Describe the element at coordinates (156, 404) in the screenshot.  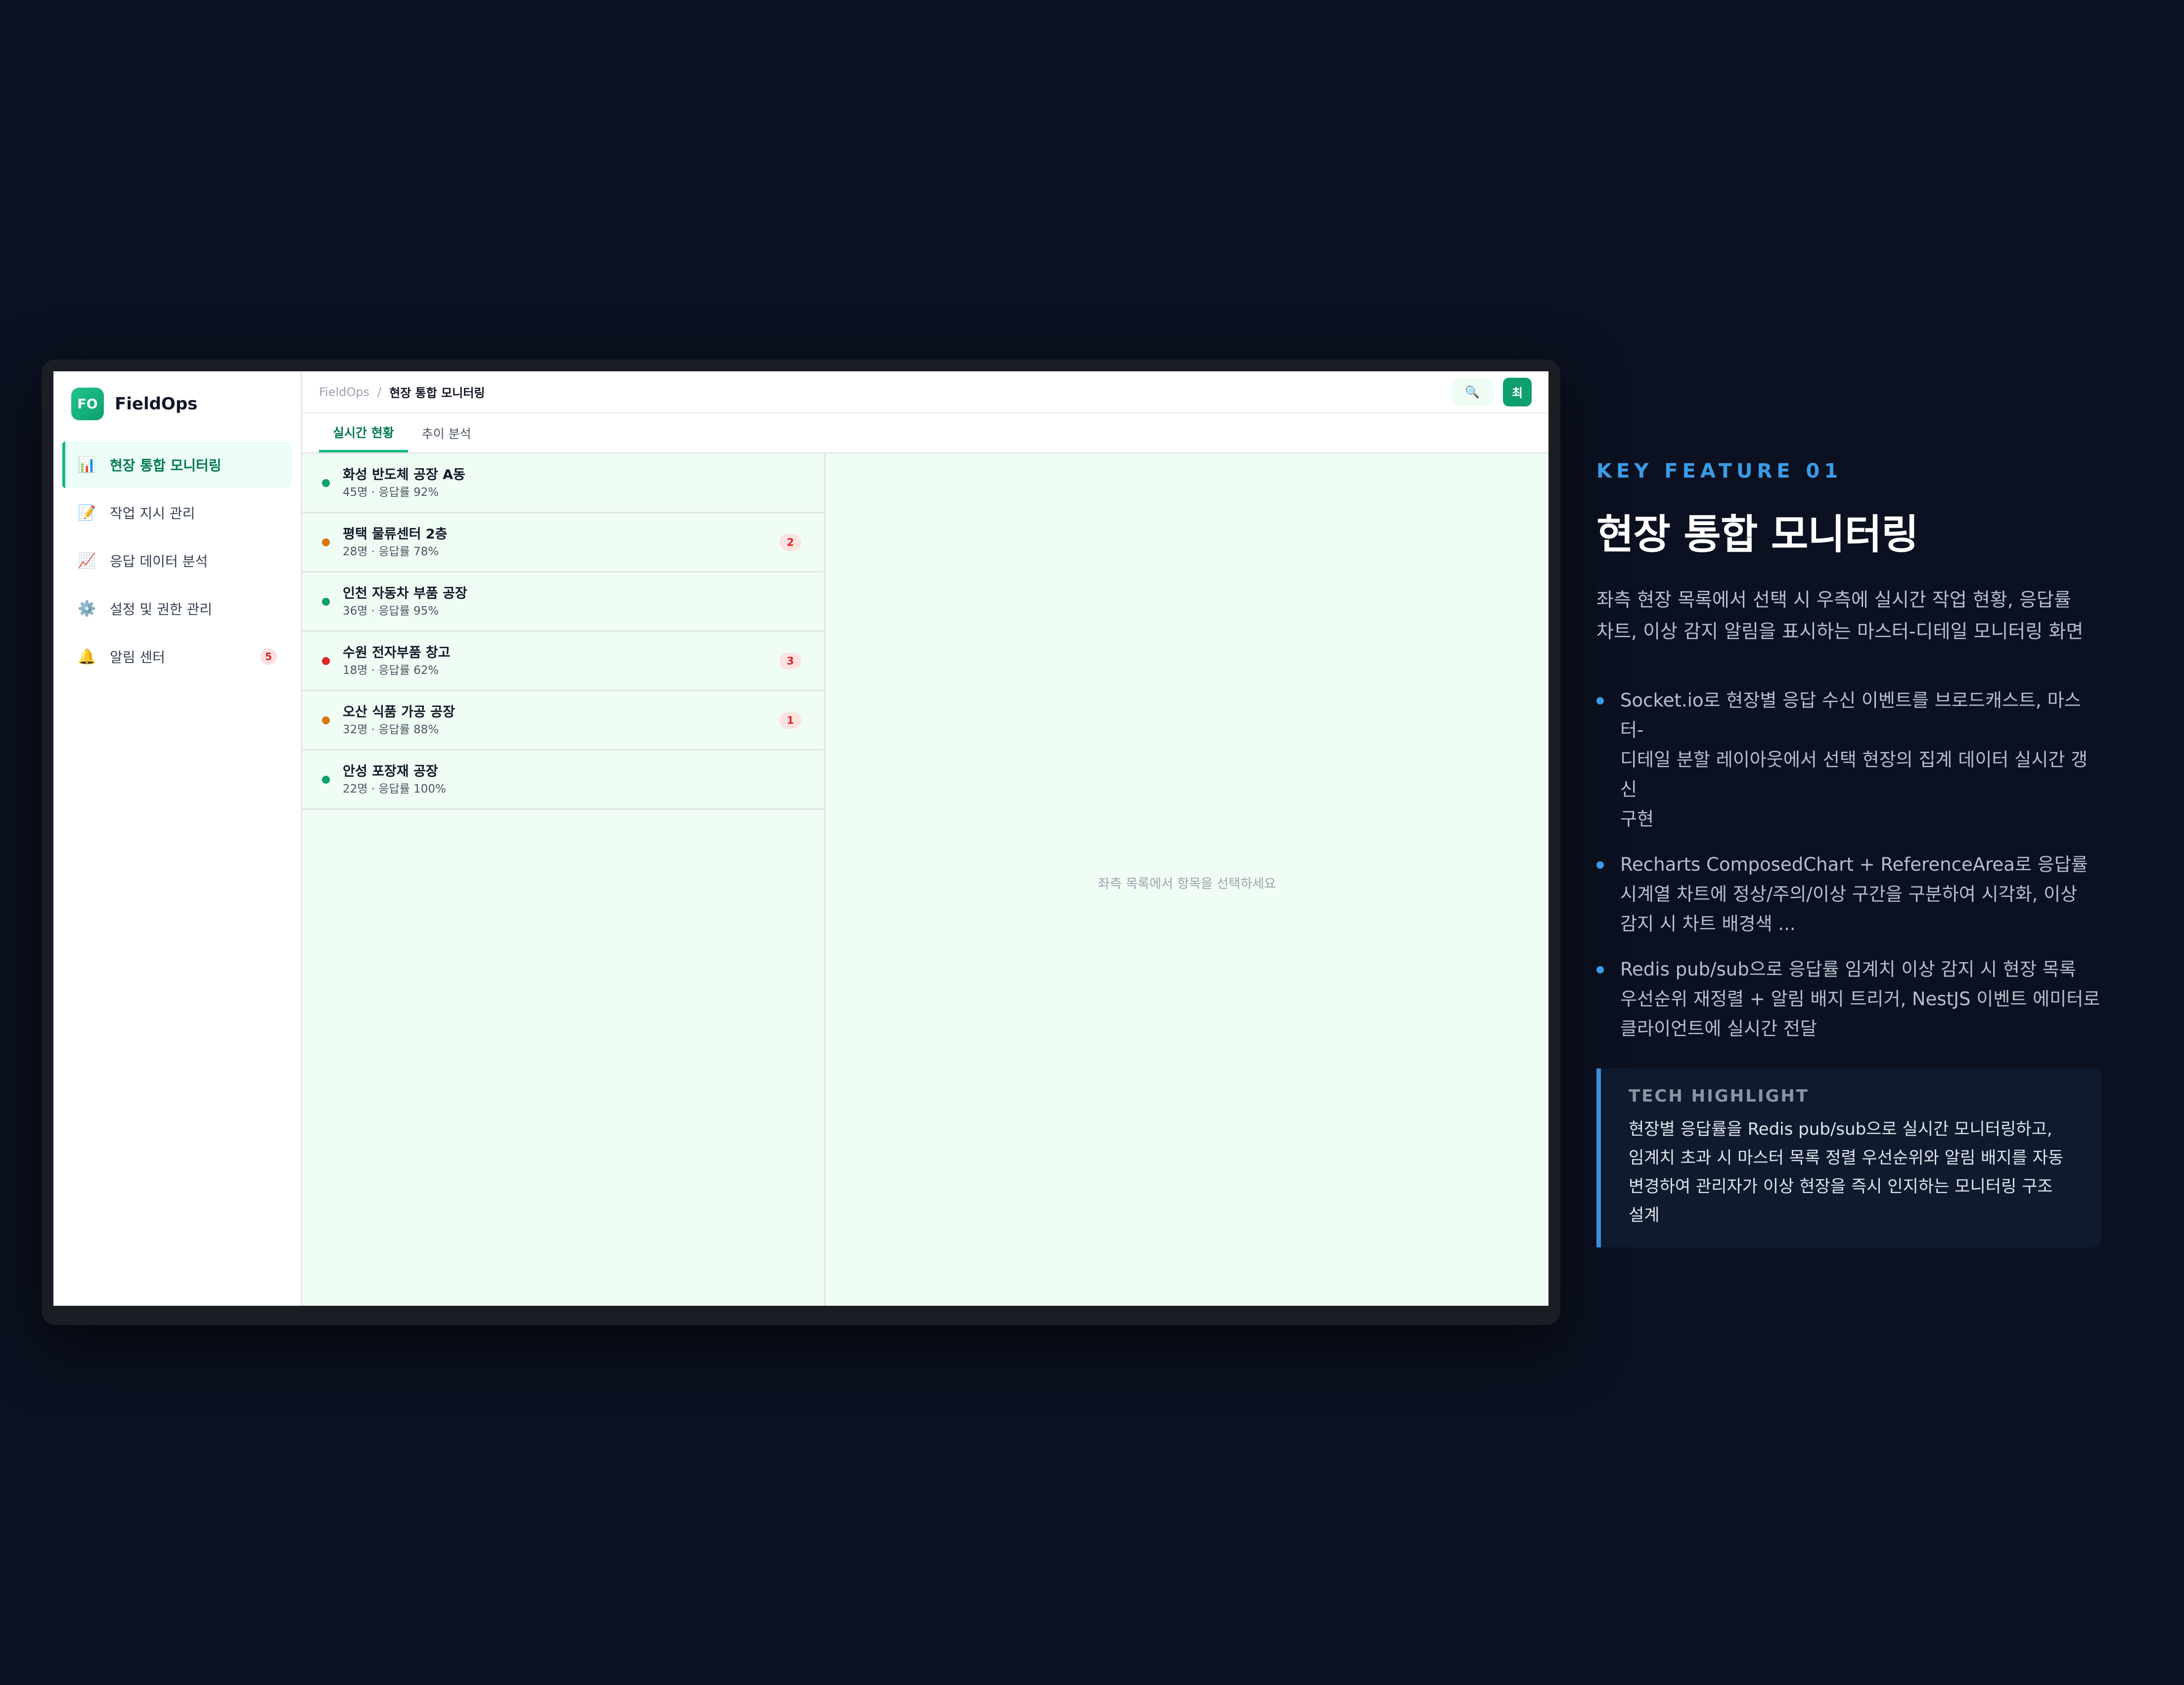
I see `brand-name: FieldOps` at that location.